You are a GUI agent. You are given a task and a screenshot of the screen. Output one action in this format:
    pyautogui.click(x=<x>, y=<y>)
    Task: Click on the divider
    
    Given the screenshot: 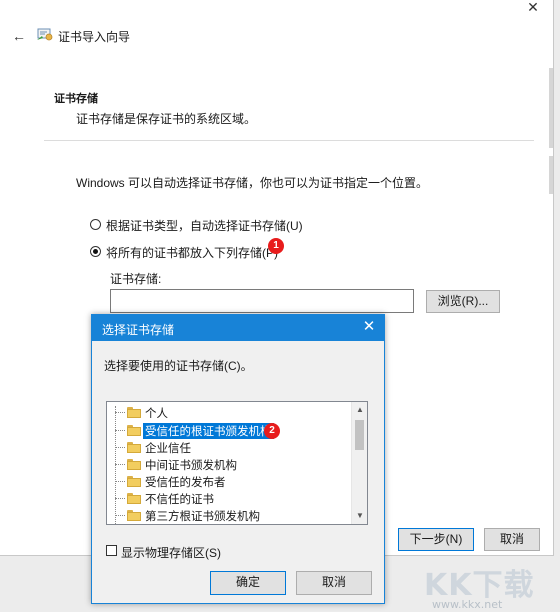 What is the action you would take?
    pyautogui.click(x=289, y=140)
    